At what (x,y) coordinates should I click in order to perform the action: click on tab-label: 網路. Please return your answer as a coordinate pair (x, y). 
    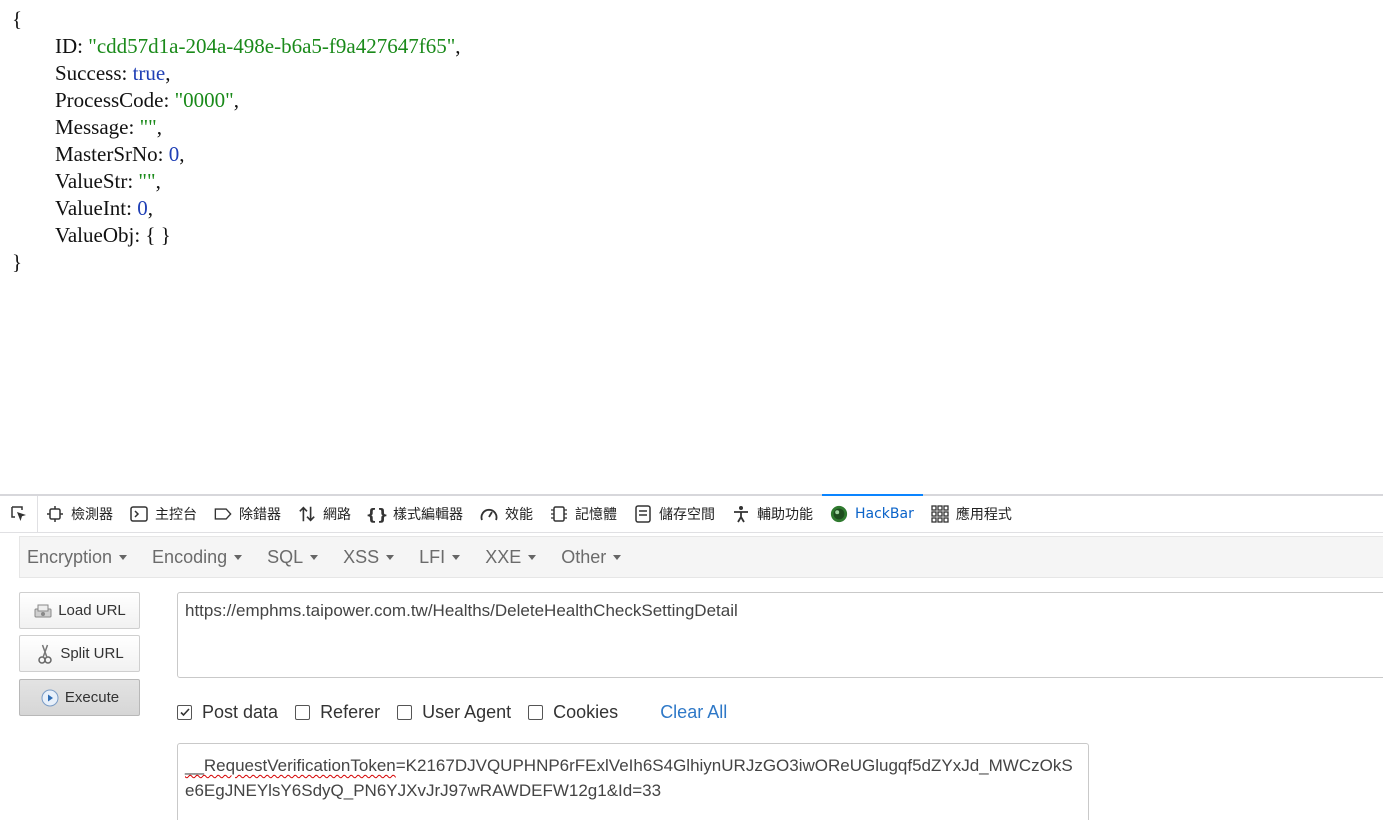
    Looking at the image, I should click on (337, 515).